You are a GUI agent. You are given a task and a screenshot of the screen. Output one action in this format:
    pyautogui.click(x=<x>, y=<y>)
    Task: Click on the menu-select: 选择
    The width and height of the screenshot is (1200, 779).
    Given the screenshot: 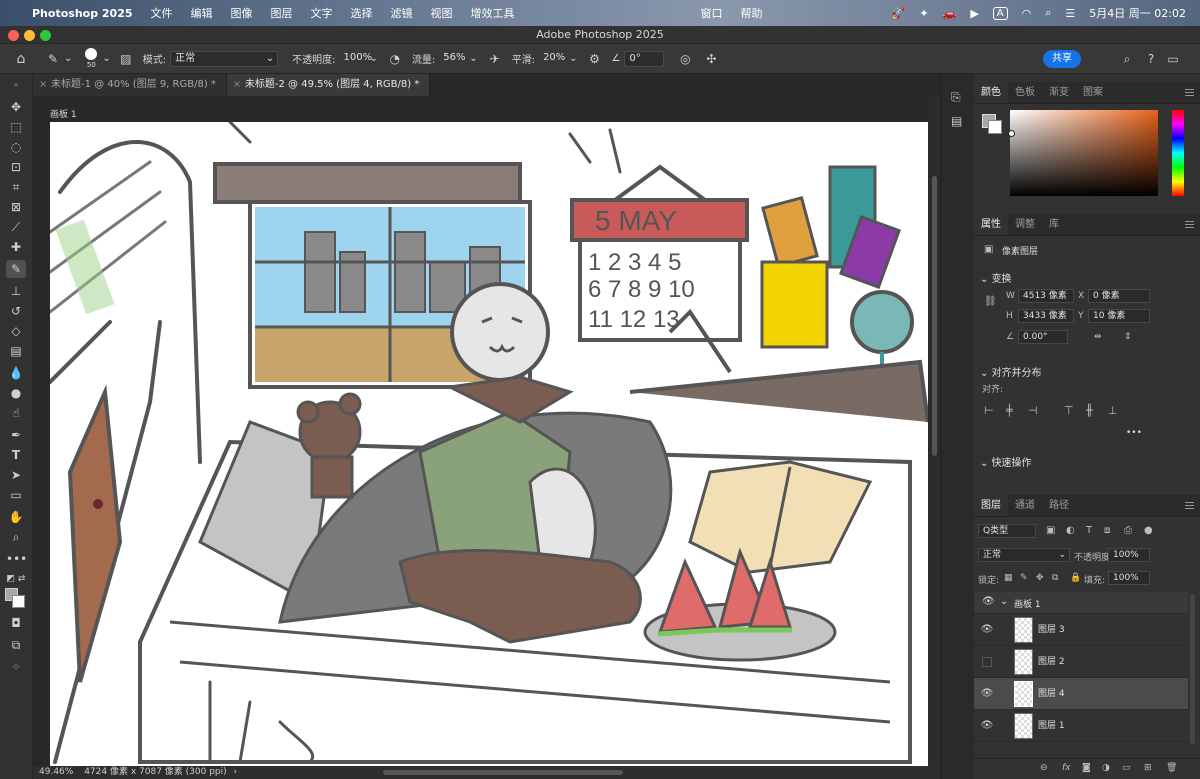 What is the action you would take?
    pyautogui.click(x=362, y=13)
    